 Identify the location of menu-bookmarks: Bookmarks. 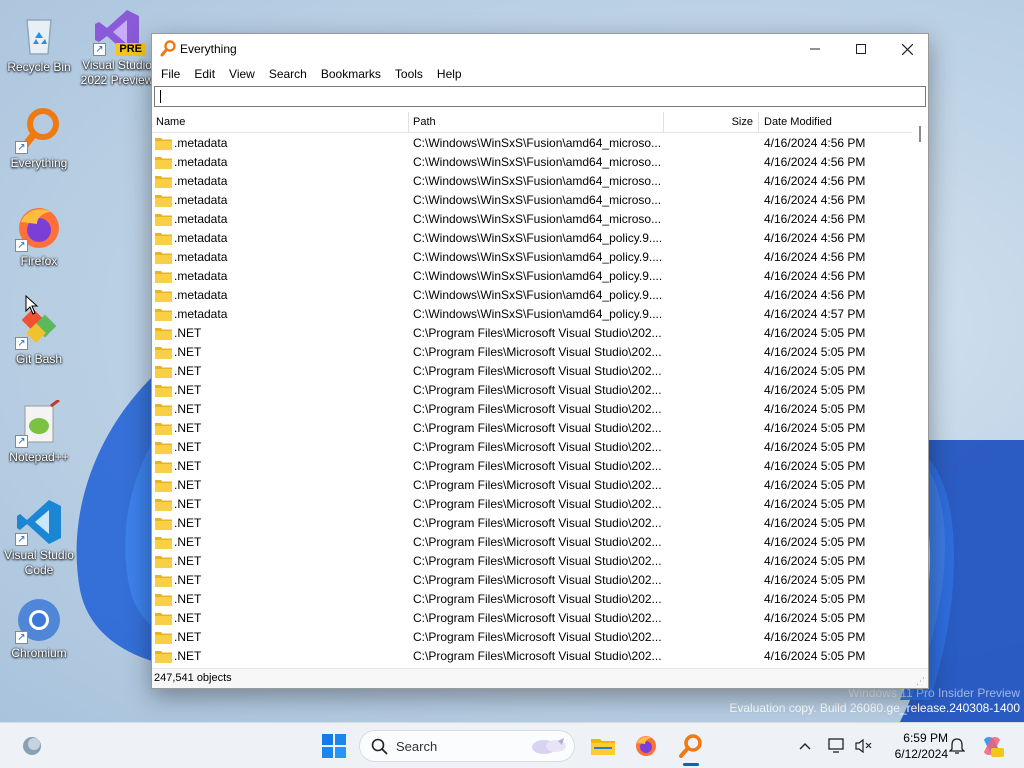
(351, 74).